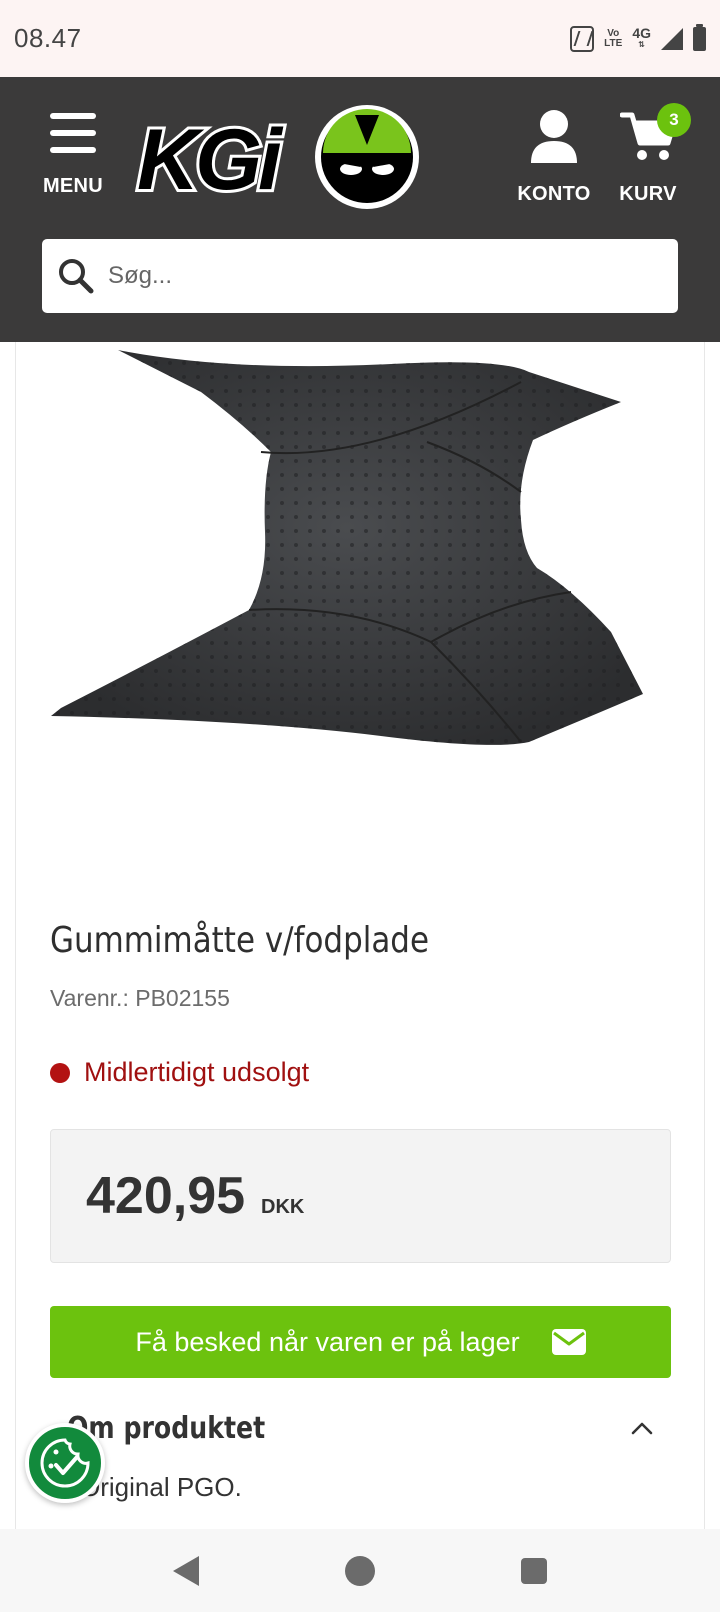  What do you see at coordinates (73, 155) in the screenshot?
I see `menu-button: MENU` at bounding box center [73, 155].